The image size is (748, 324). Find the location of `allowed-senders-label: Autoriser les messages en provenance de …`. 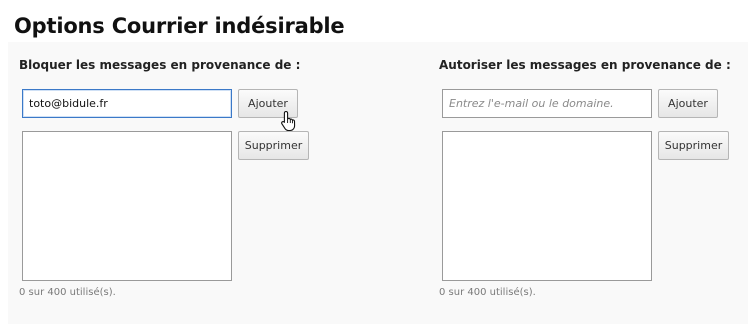

allowed-senders-label: Autoriser les messages en provenance de … is located at coordinates (585, 65).